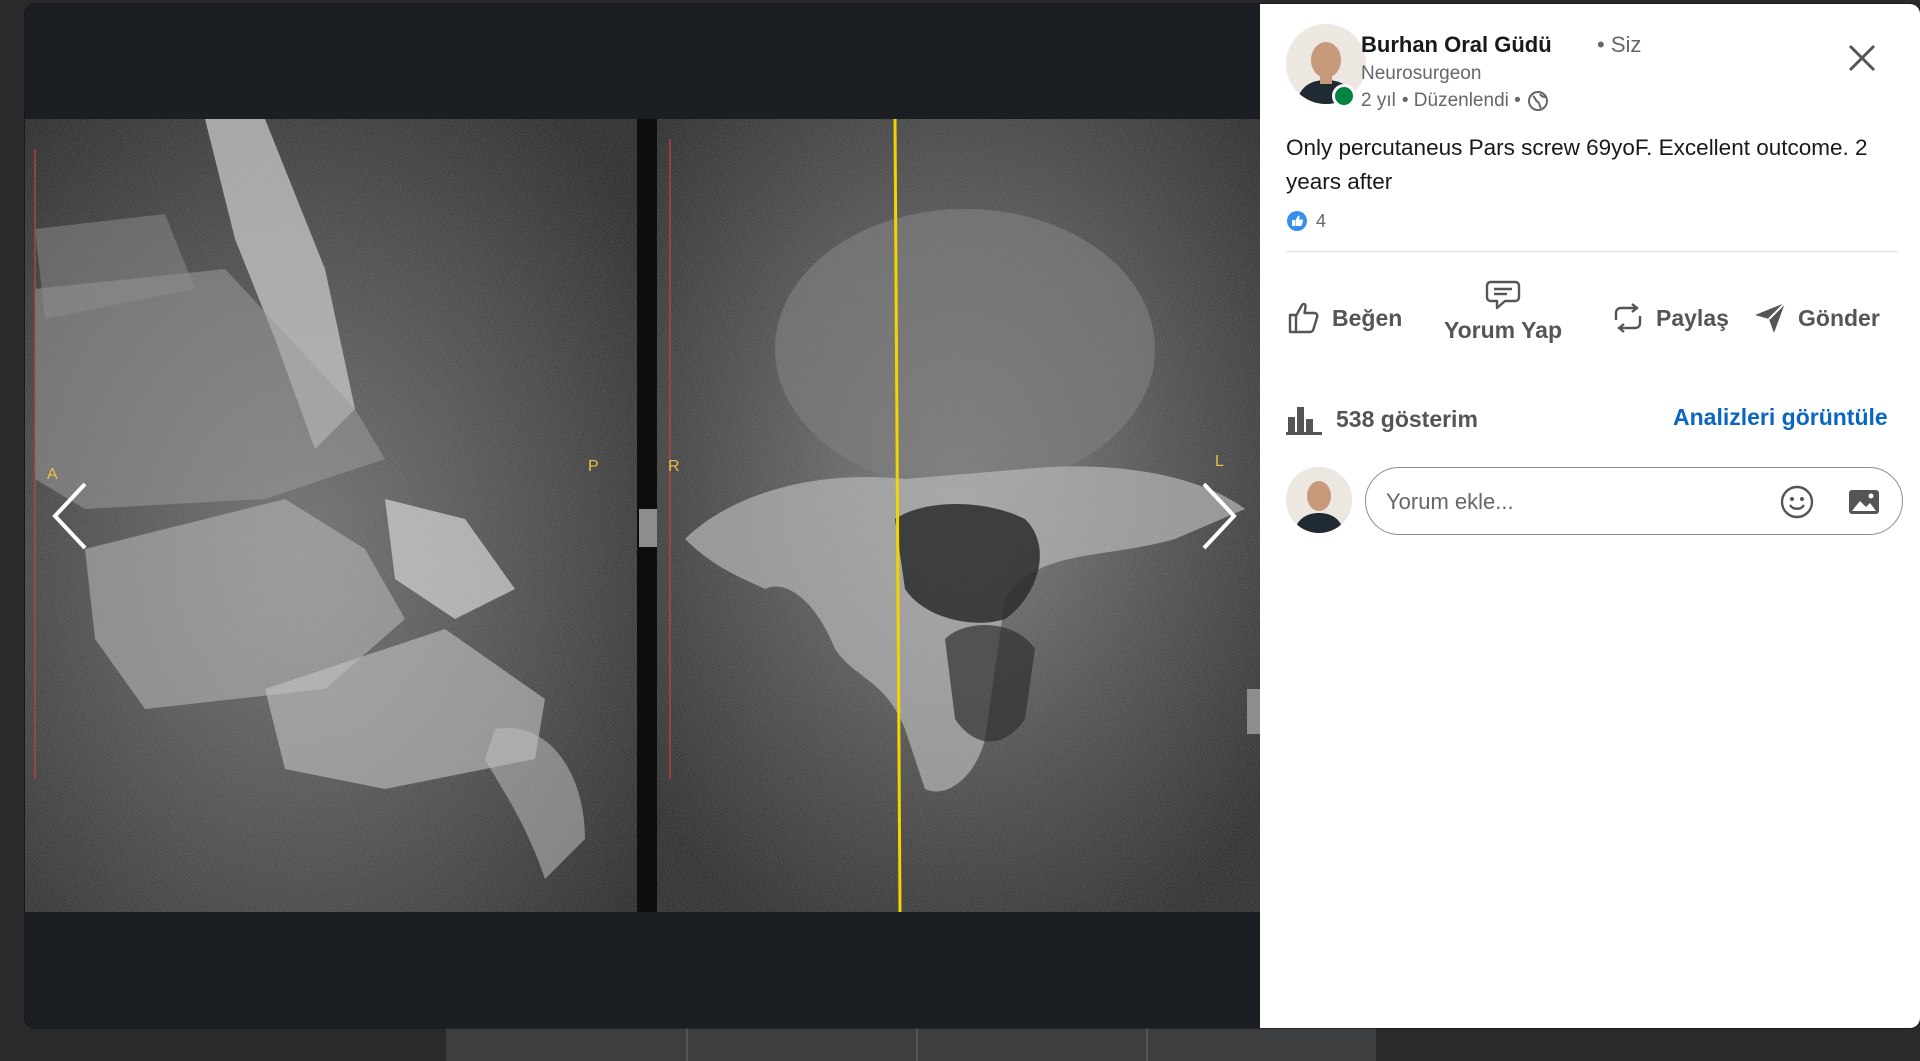 This screenshot has height=1061, width=1920. Describe the element at coordinates (1780, 417) in the screenshot. I see `view-analytics-link: Analizleri görüntüle` at that location.